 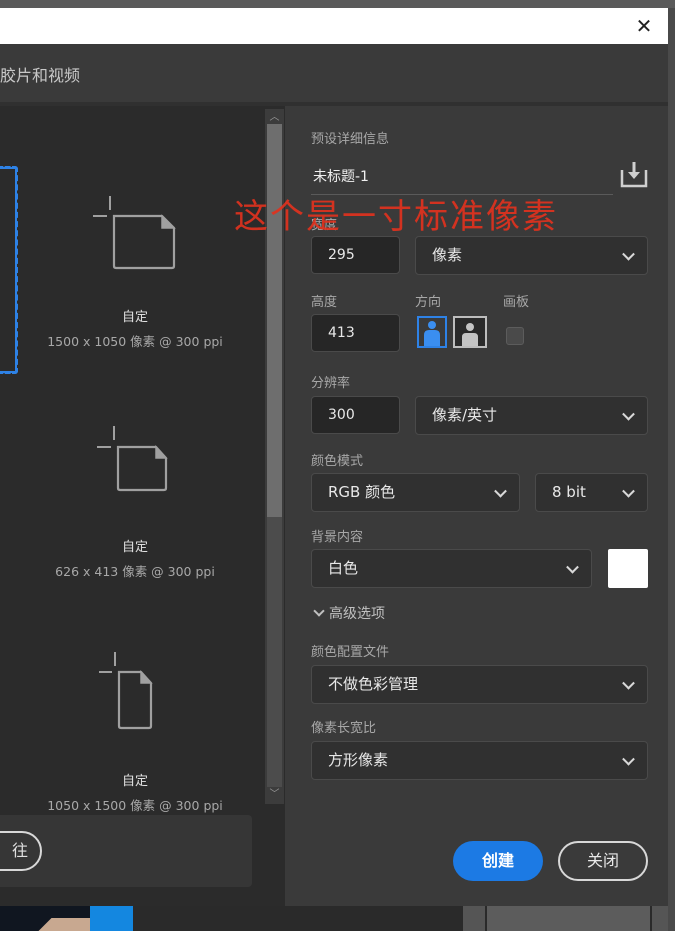 What do you see at coordinates (334, 73) in the screenshot?
I see `dialog-header: 胶片和视频` at bounding box center [334, 73].